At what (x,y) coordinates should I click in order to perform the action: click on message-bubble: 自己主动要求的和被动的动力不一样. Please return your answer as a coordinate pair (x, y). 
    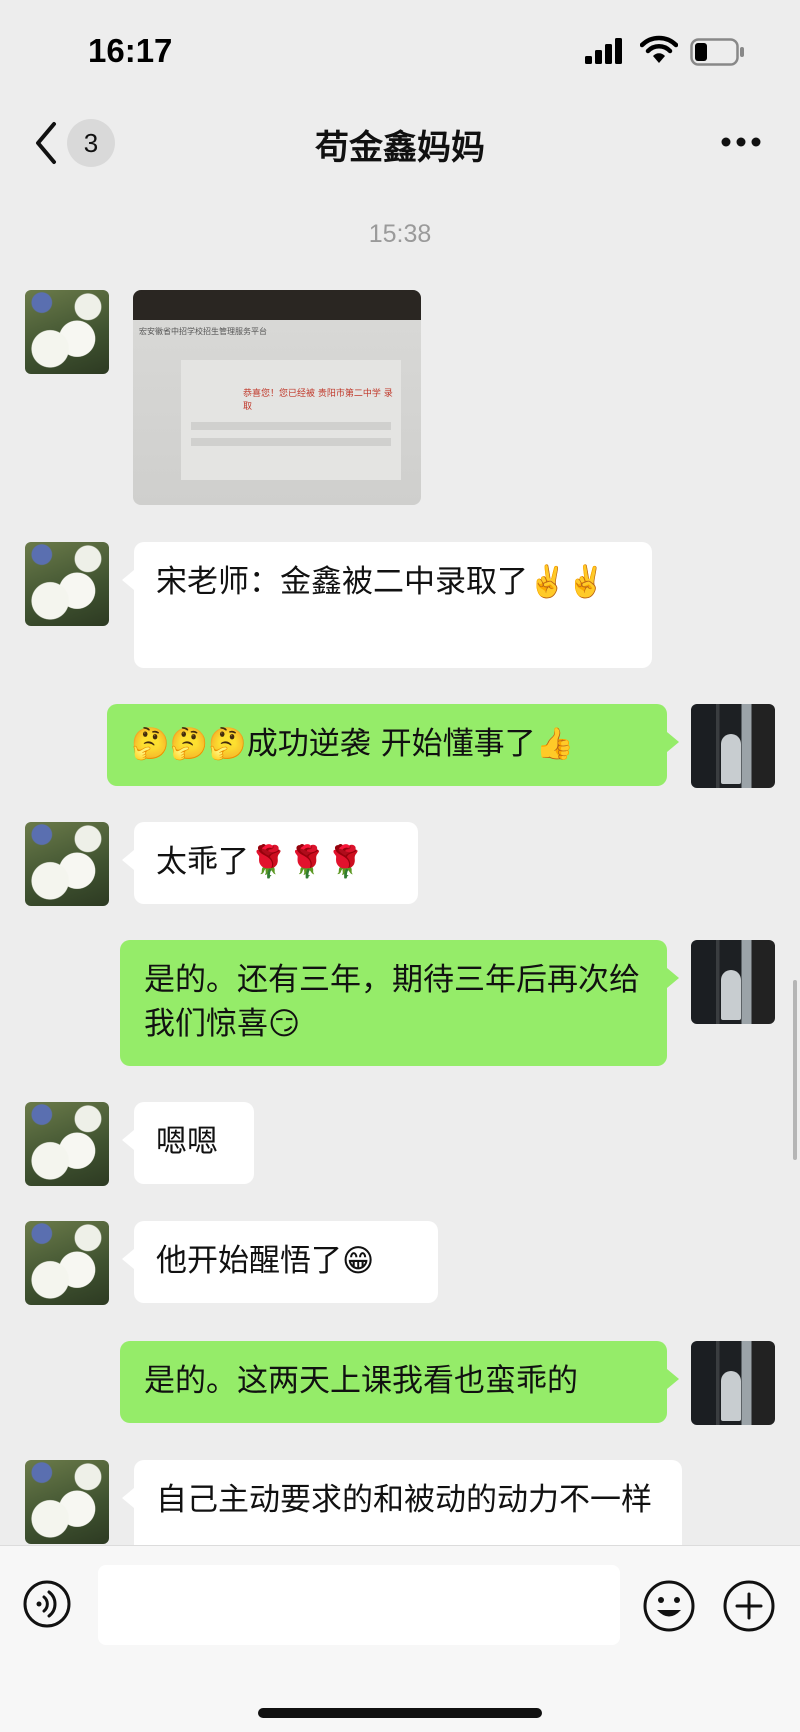
    Looking at the image, I should click on (402, 1502).